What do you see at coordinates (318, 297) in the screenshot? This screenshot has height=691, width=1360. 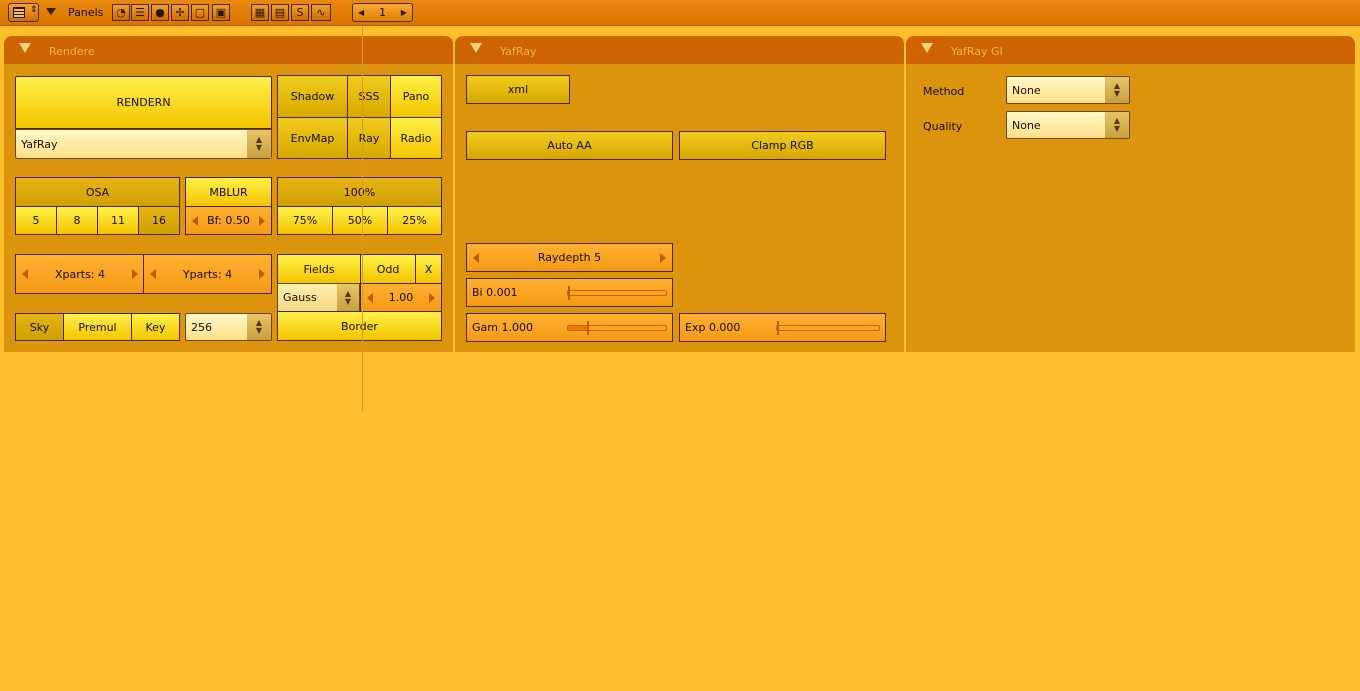 I see `filter-type-select: Gauss ▲ ▼` at bounding box center [318, 297].